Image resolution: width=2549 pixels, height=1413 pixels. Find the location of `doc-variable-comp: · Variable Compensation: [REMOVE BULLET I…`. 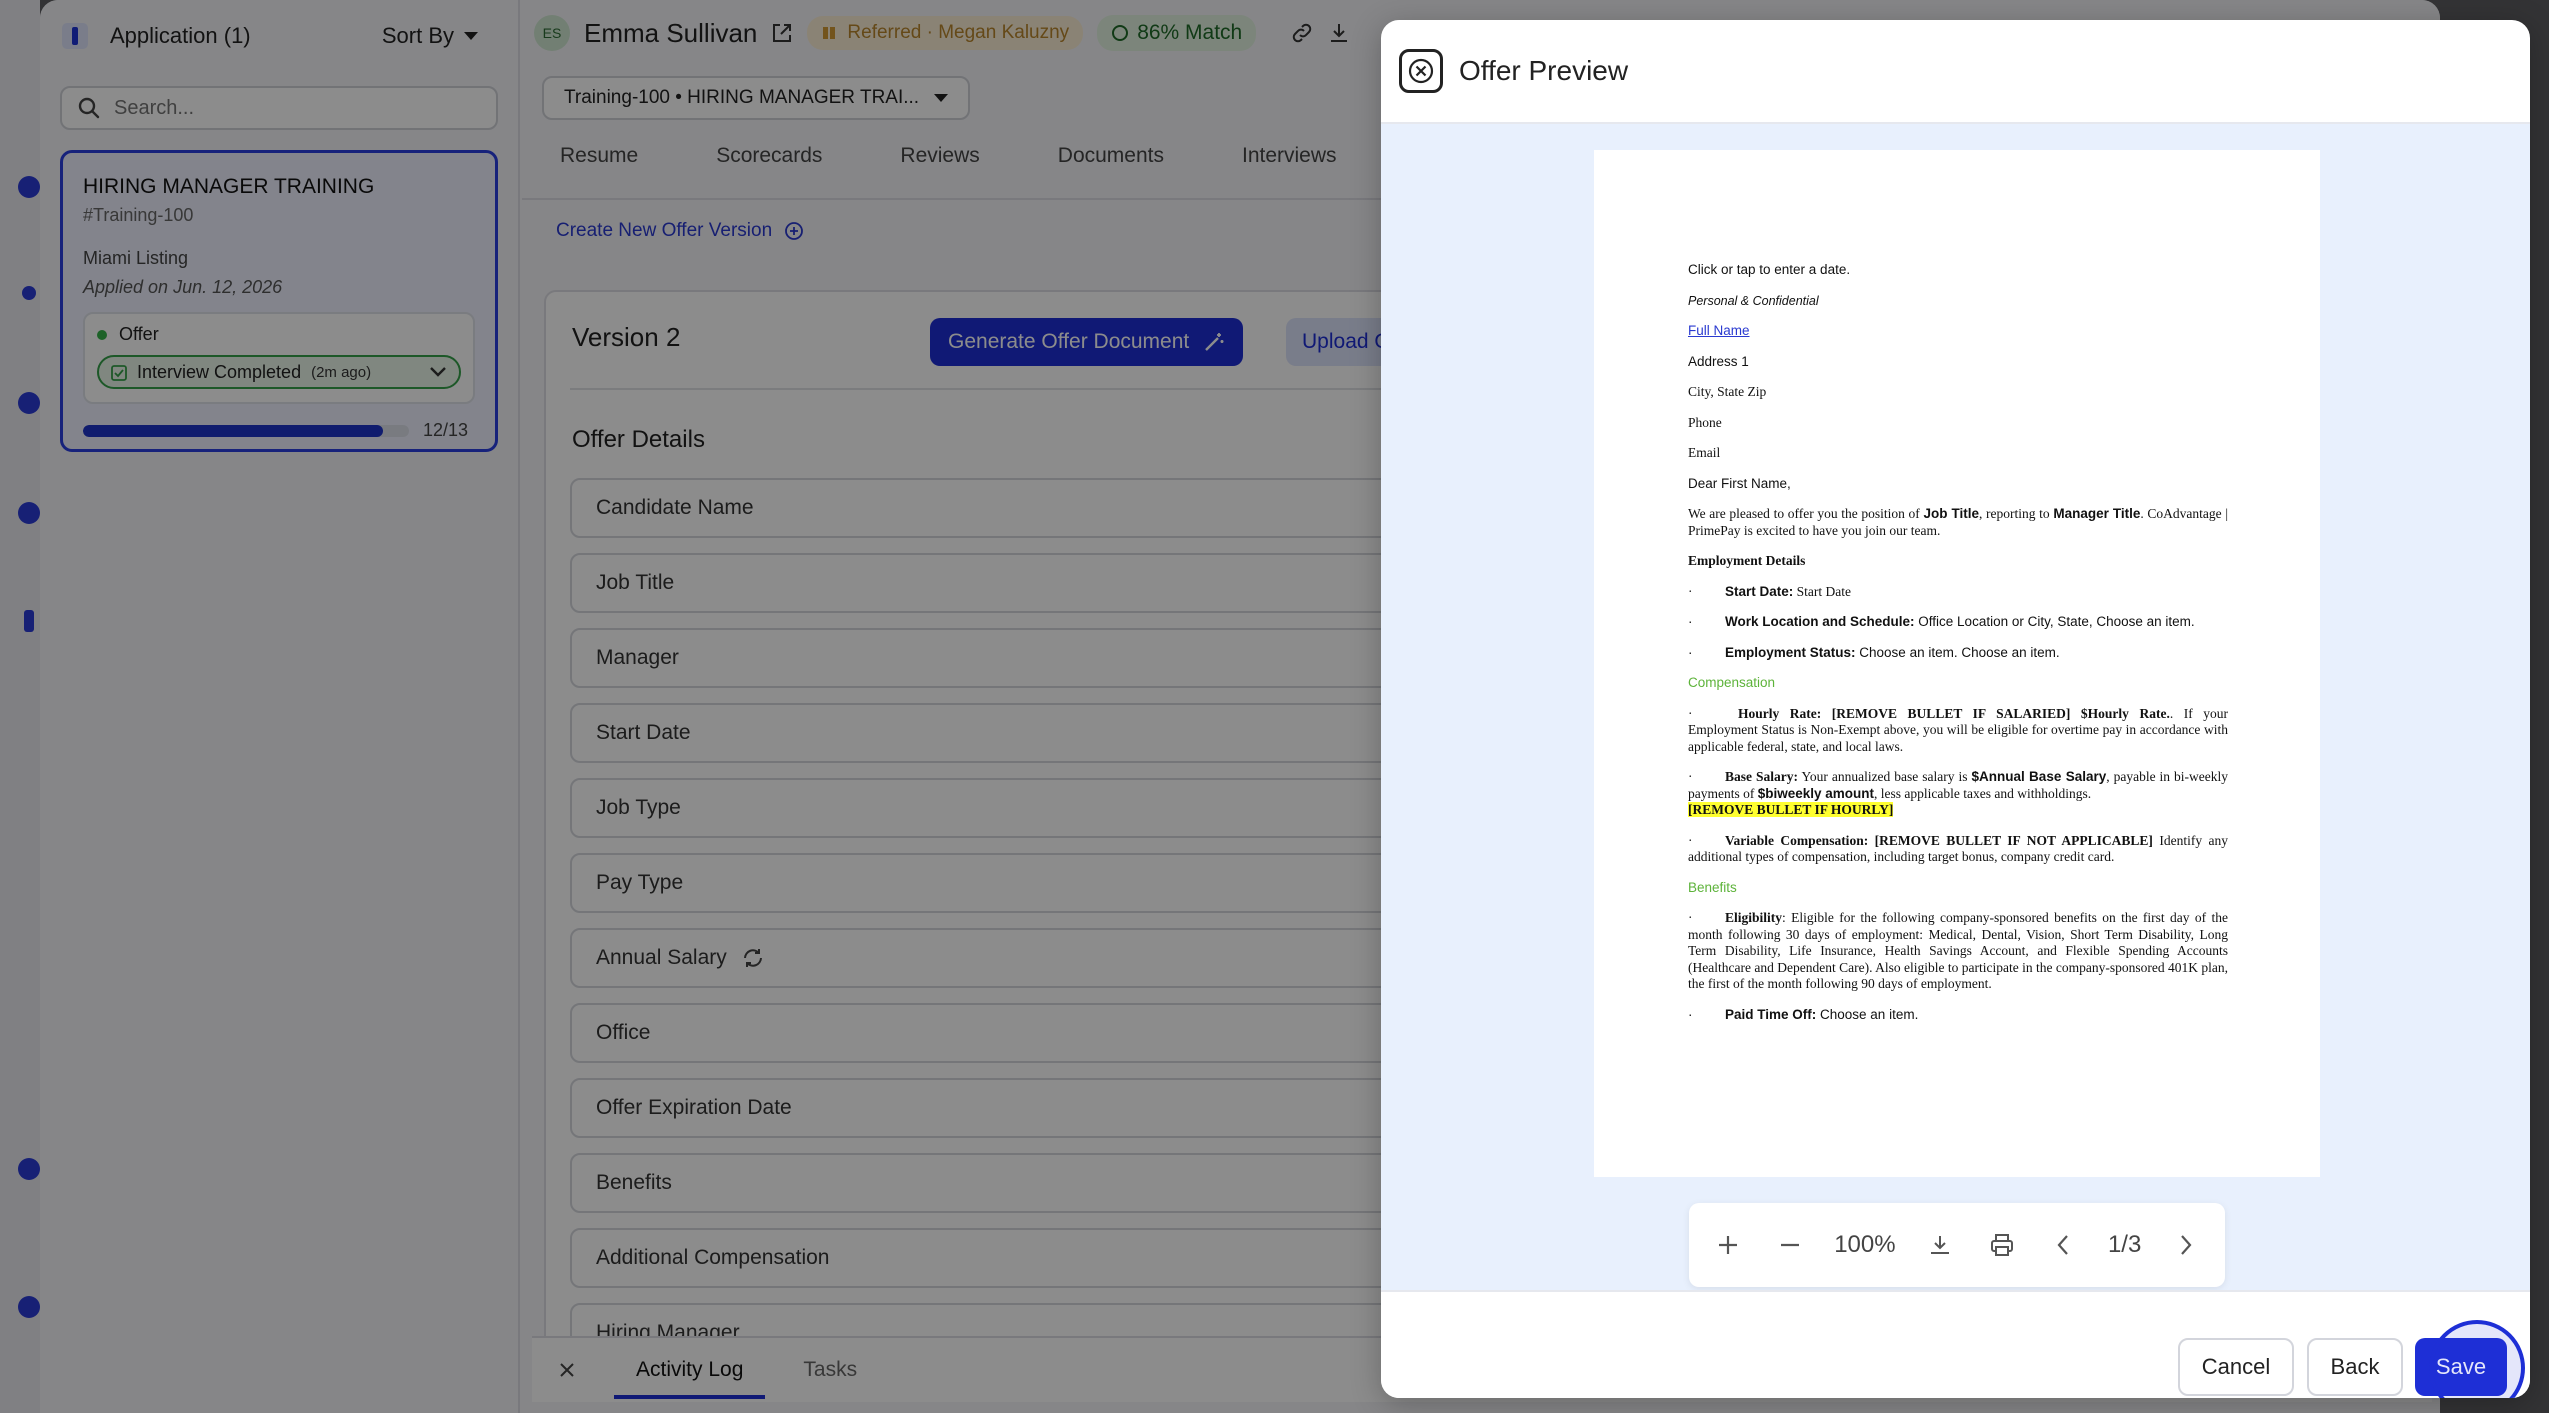

doc-variable-comp: · Variable Compensation: [REMOVE BULLET I… is located at coordinates (1958, 849).